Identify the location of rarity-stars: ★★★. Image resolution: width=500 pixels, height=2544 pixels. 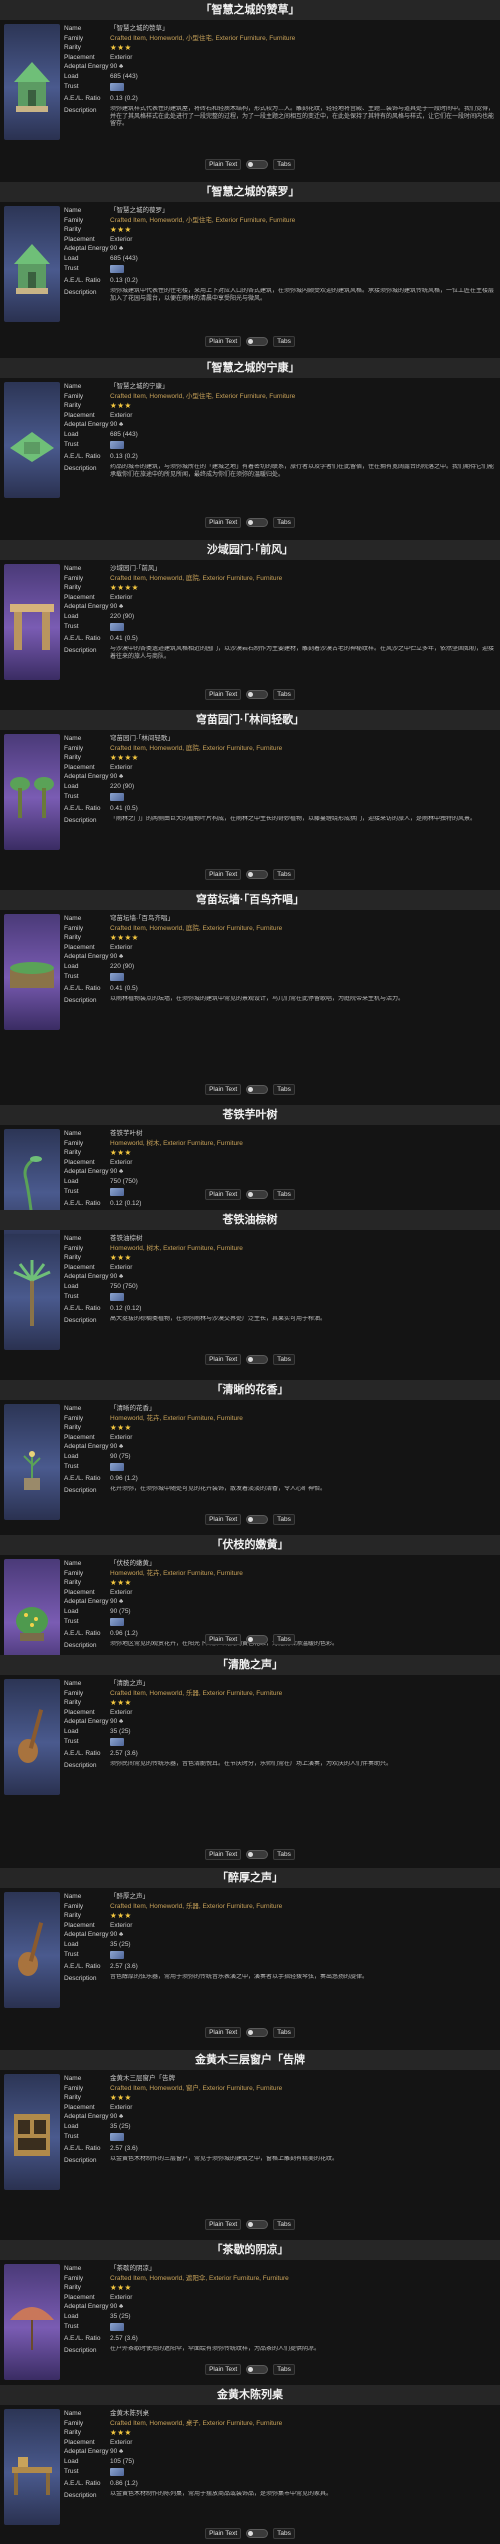
(121, 1258).